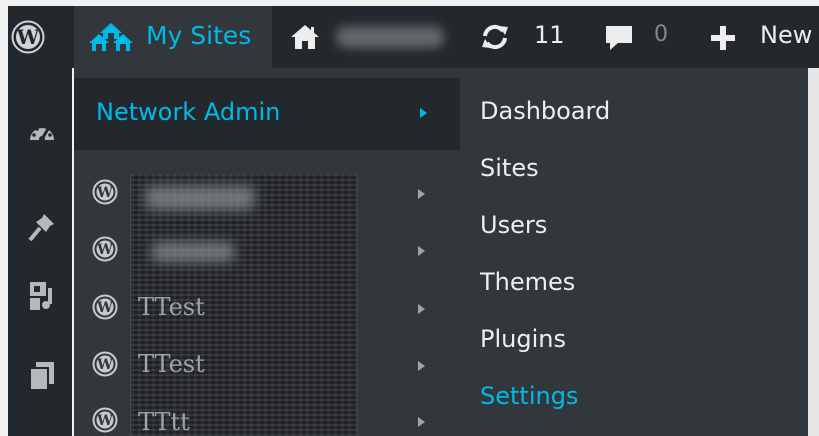  Describe the element at coordinates (525, 37) in the screenshot. I see `updates-button: 11` at that location.